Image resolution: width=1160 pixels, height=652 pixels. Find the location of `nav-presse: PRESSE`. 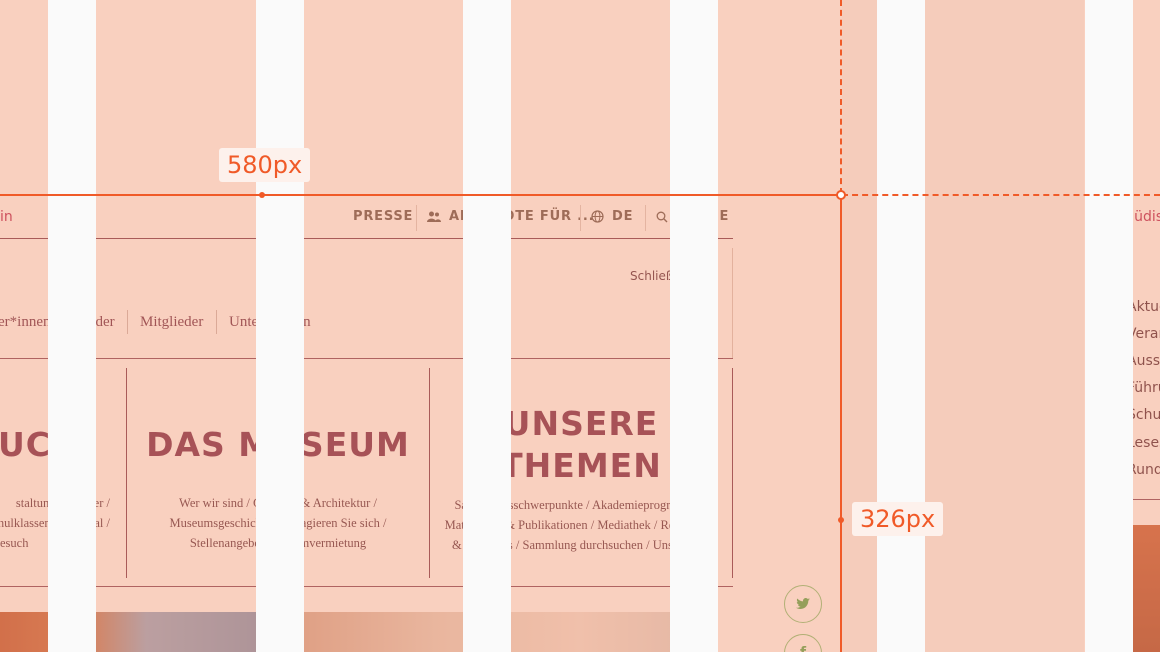

nav-presse: PRESSE is located at coordinates (383, 216).